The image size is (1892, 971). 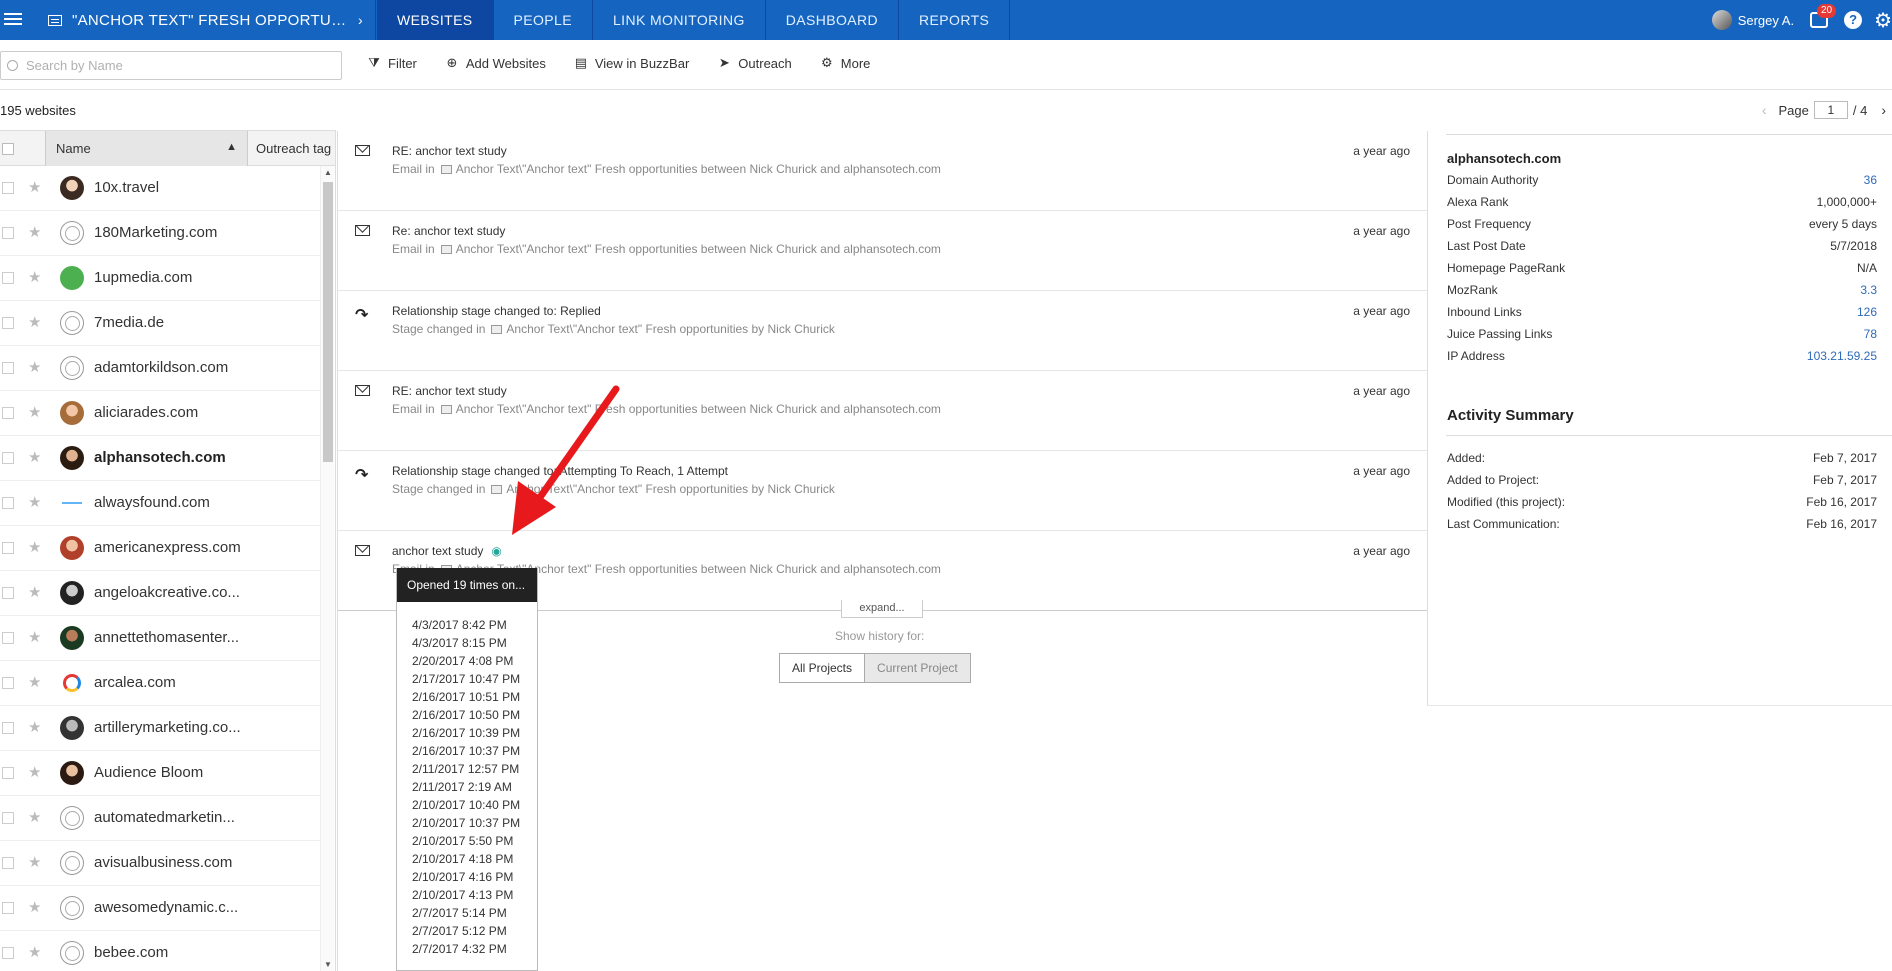 I want to click on website-name: adamtorkildson.com, so click(x=161, y=367).